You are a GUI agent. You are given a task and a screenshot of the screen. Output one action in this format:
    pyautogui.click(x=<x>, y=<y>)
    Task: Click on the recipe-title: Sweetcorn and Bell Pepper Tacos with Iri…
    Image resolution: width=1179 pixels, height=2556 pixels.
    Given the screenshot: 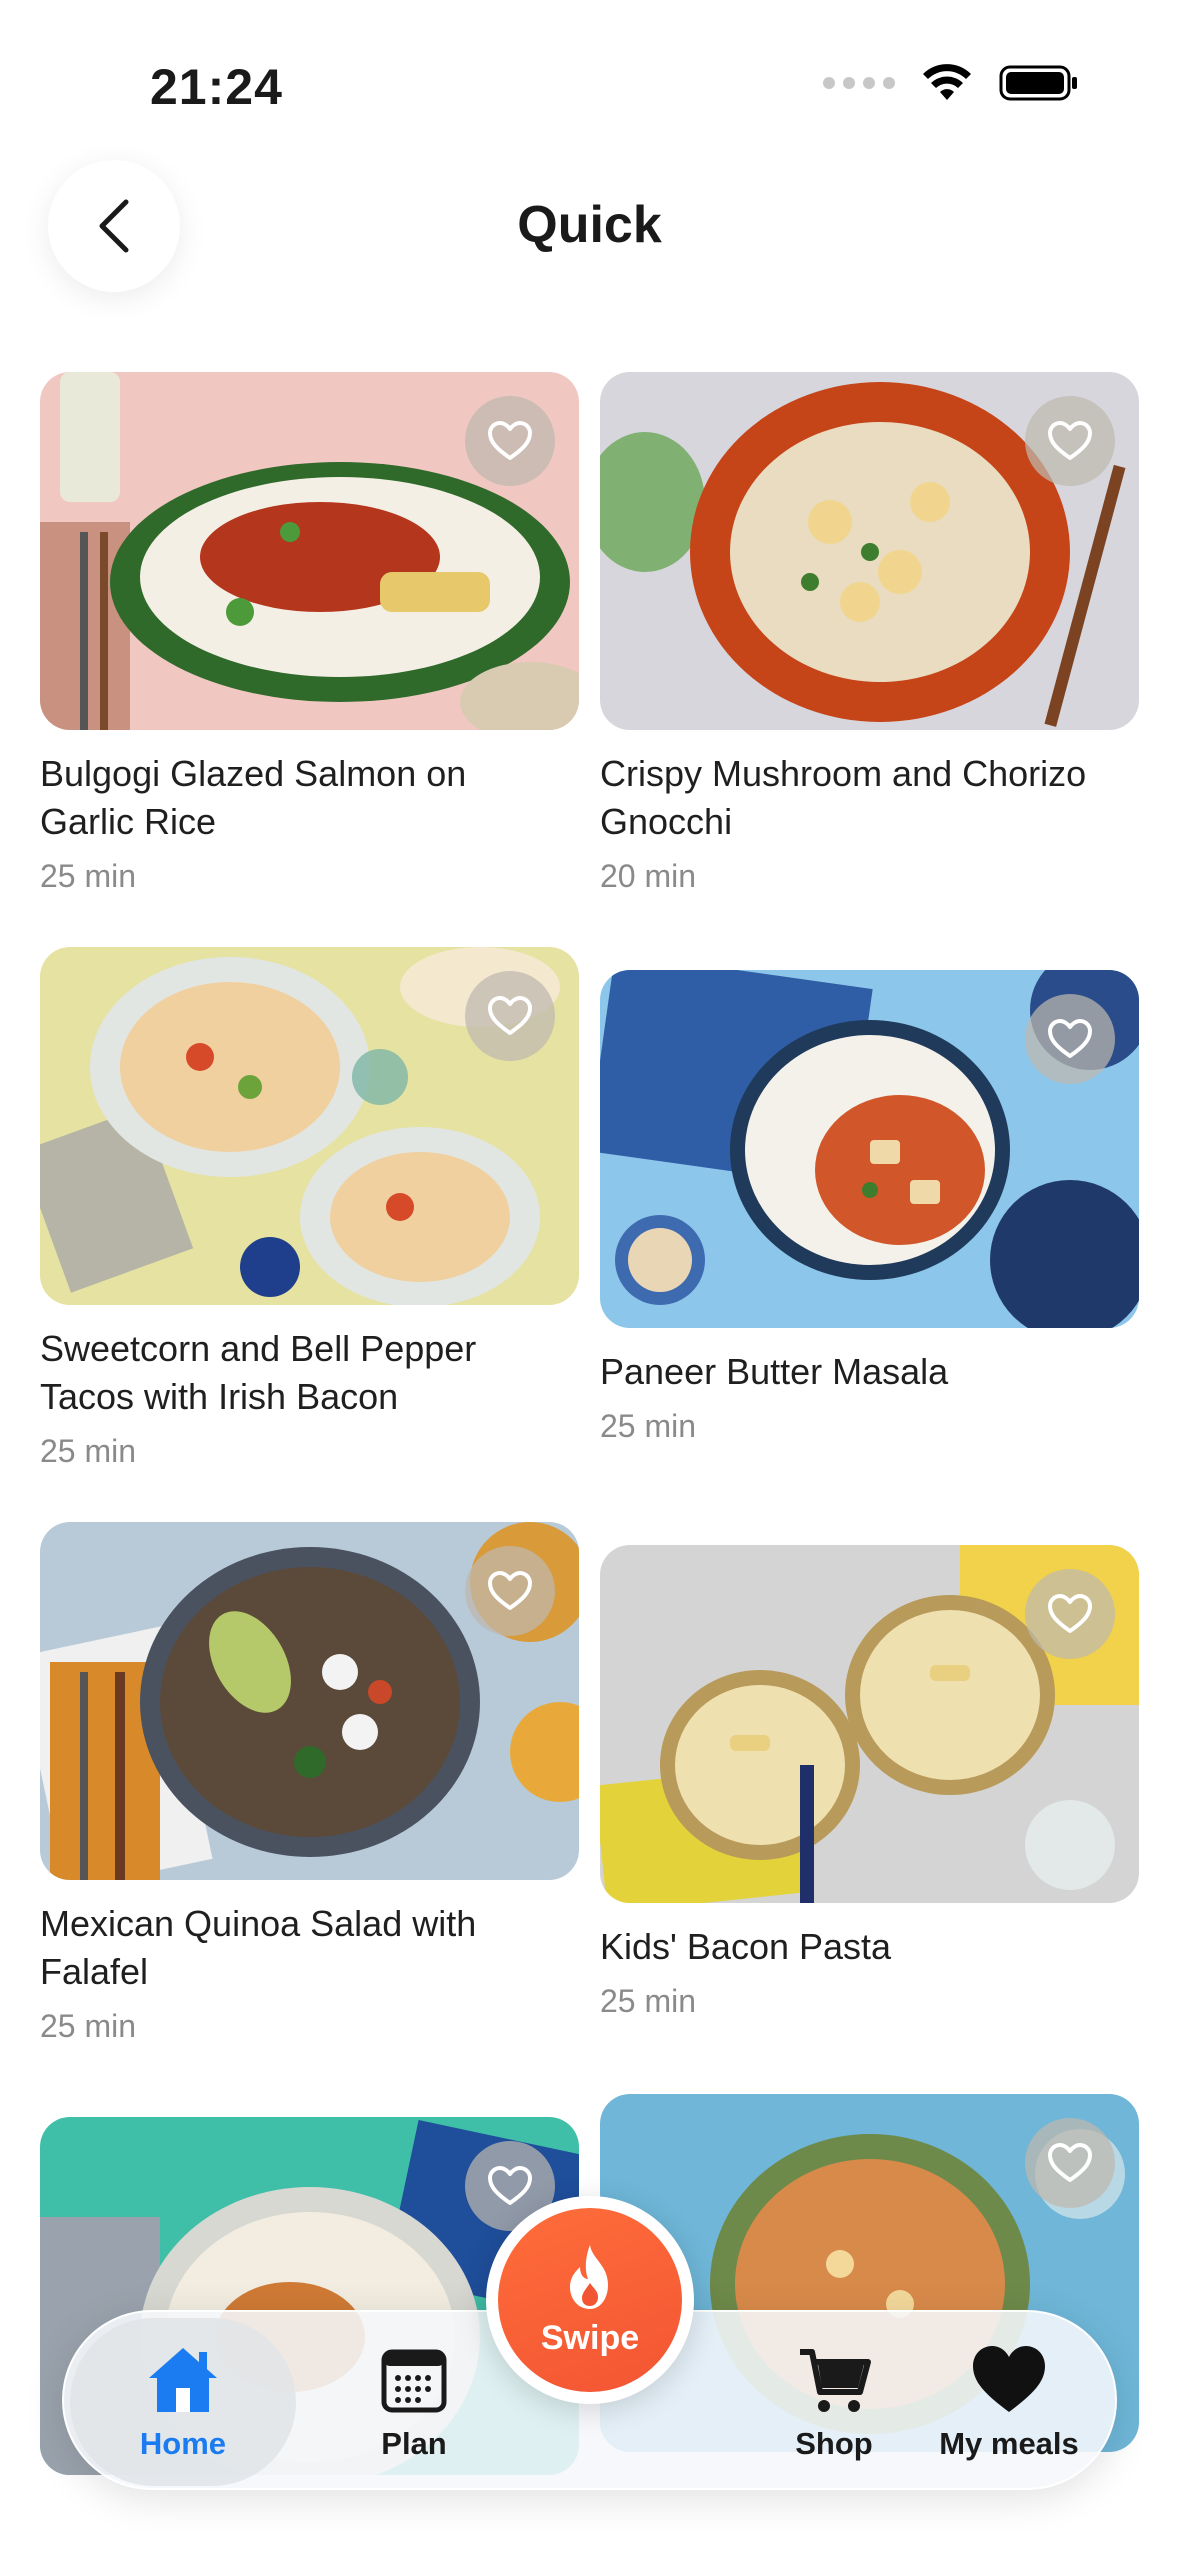 What is the action you would take?
    pyautogui.click(x=258, y=1372)
    